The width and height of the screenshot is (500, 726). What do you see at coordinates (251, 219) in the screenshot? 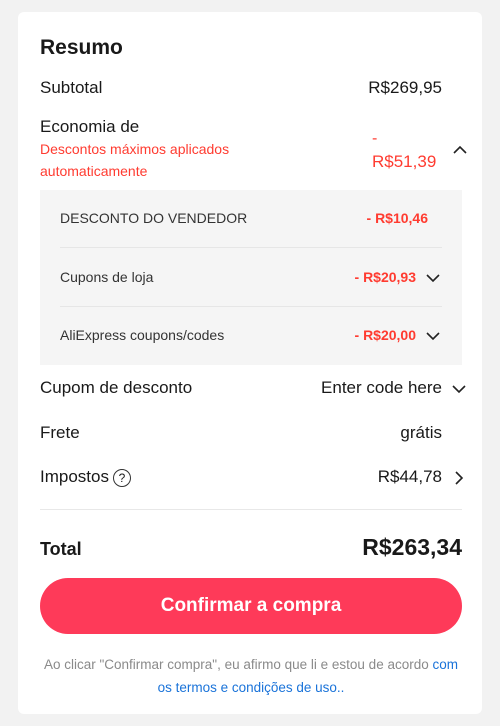
I see `discount-row-seller: DESCONTO DO VENDEDOR - R$10,46` at bounding box center [251, 219].